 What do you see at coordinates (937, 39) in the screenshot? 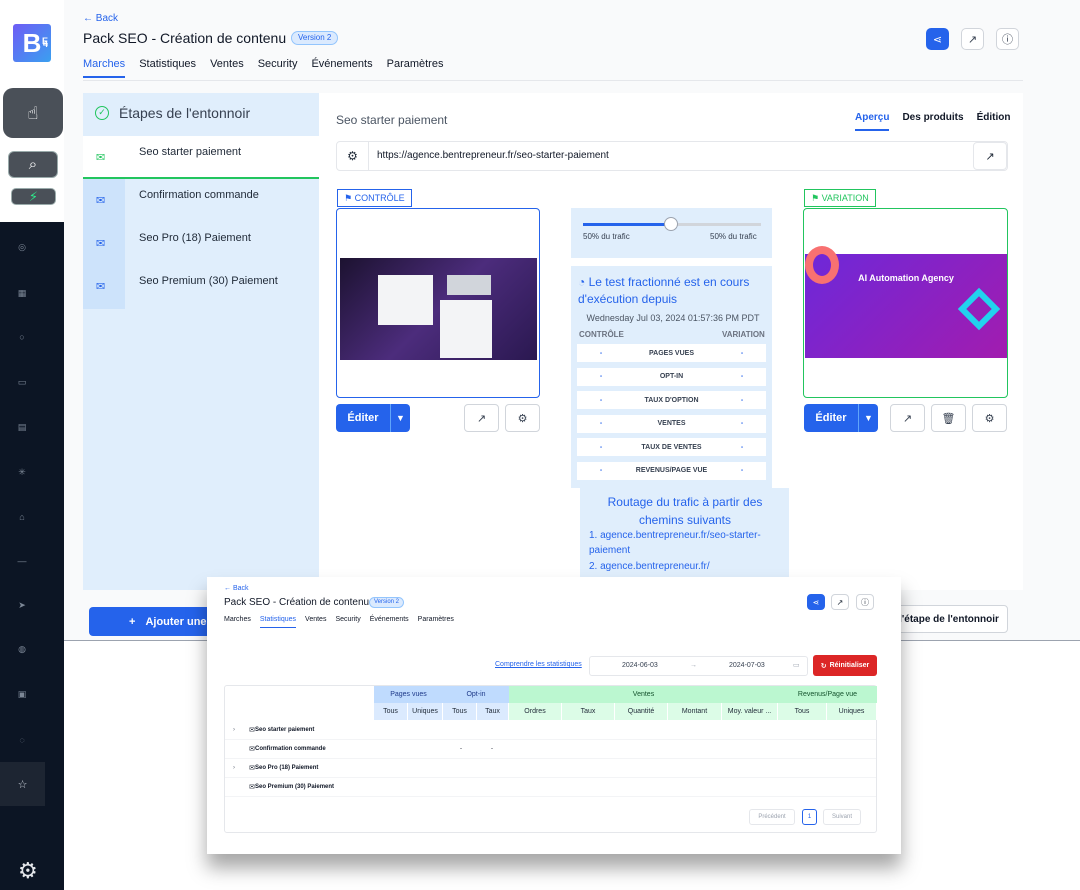
I see `share-icon: ⋖` at bounding box center [937, 39].